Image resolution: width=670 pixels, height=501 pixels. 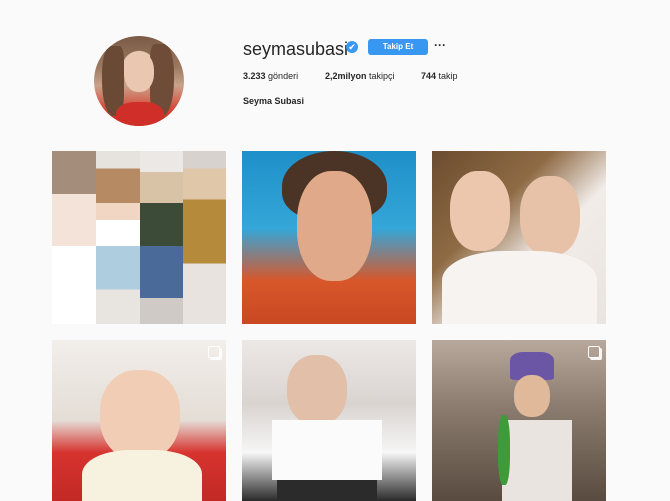 What do you see at coordinates (139, 72) in the screenshot?
I see `avatar-face` at bounding box center [139, 72].